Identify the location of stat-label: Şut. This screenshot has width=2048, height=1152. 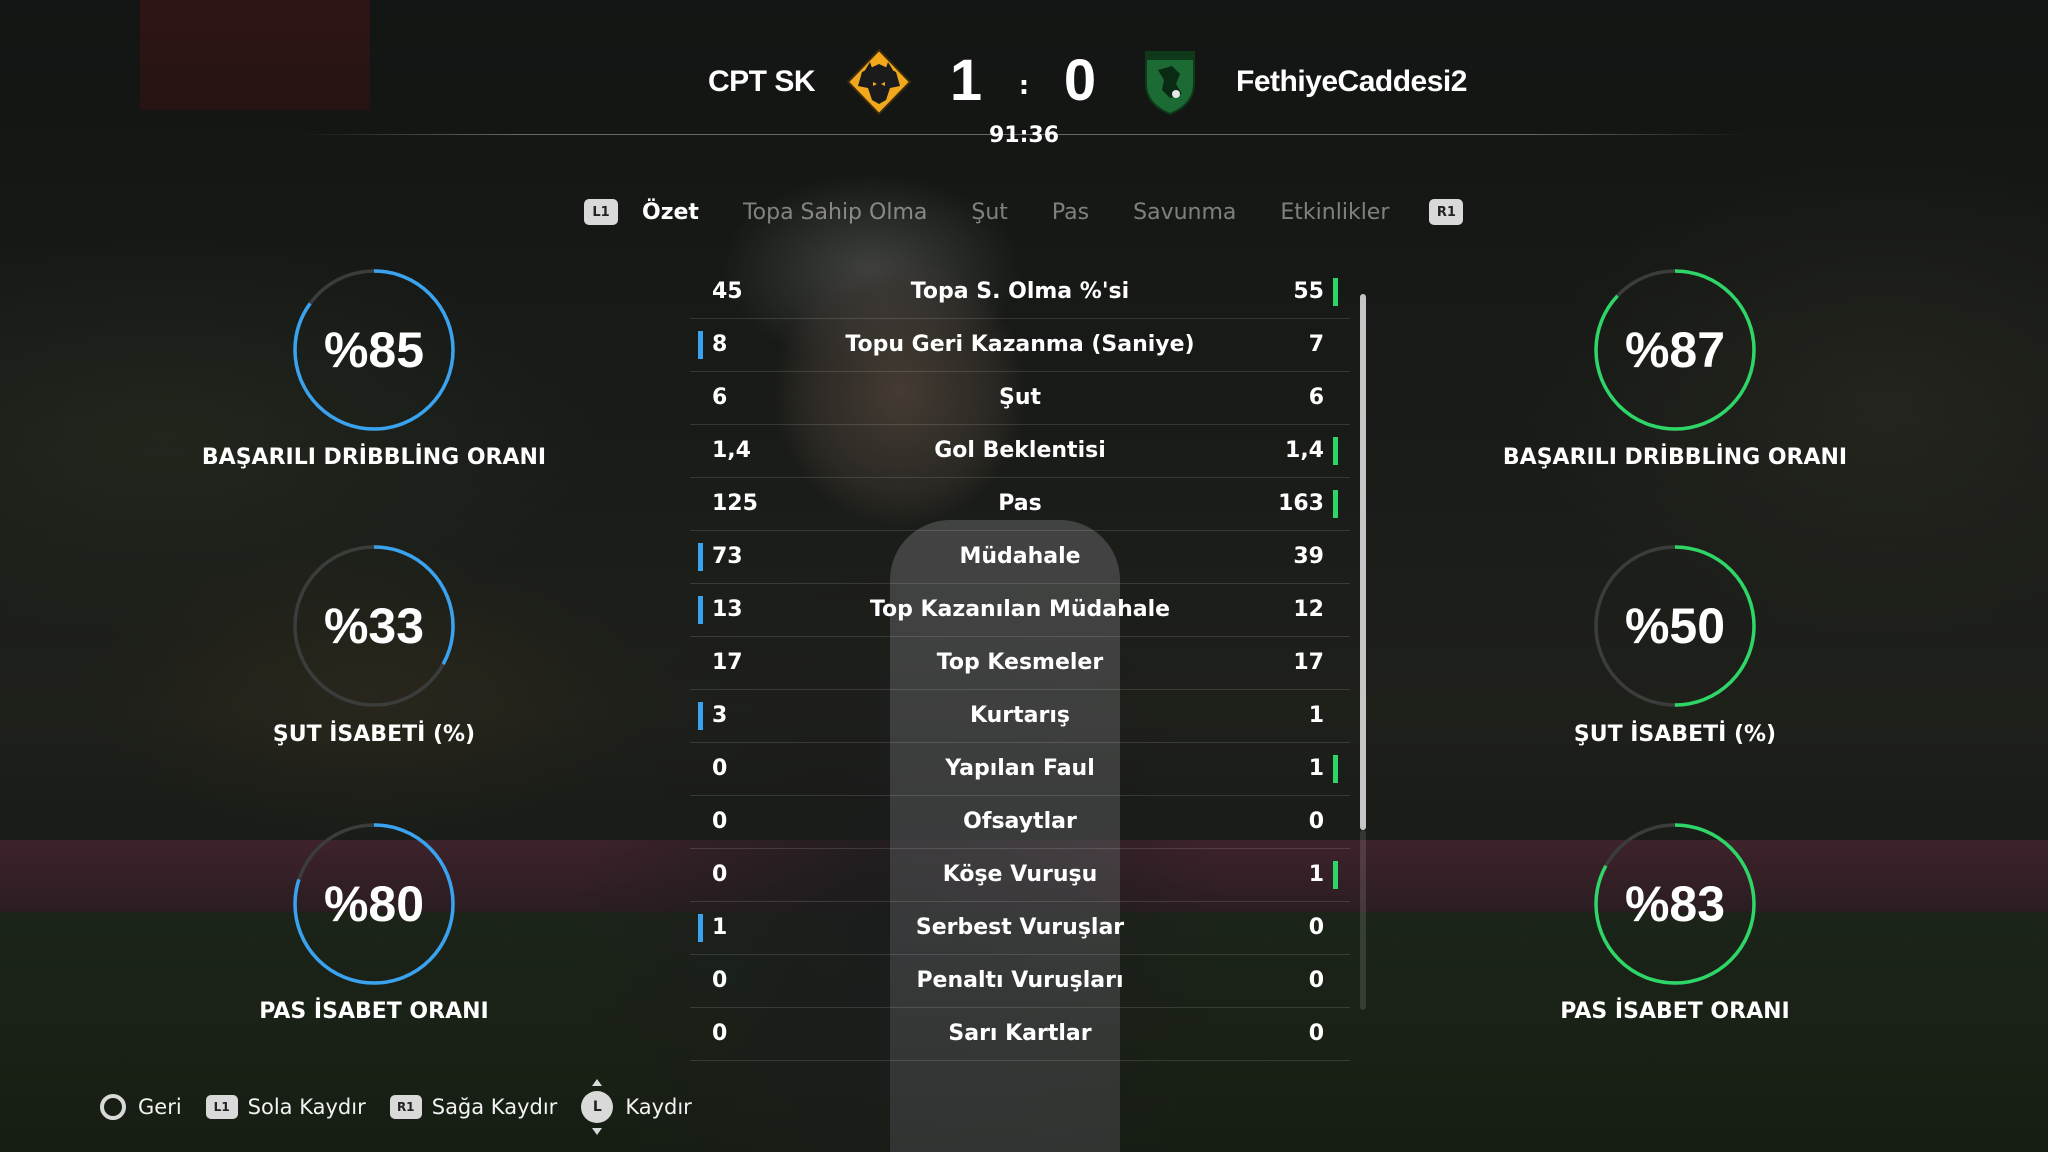
(1020, 397).